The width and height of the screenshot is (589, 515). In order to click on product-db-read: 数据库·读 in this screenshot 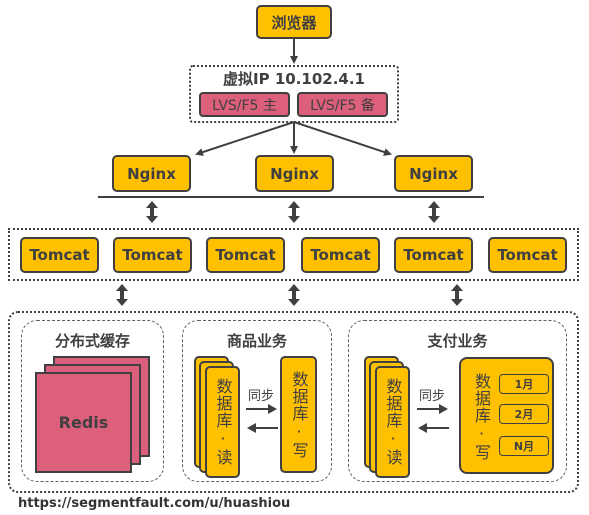, I will do `click(222, 422)`.